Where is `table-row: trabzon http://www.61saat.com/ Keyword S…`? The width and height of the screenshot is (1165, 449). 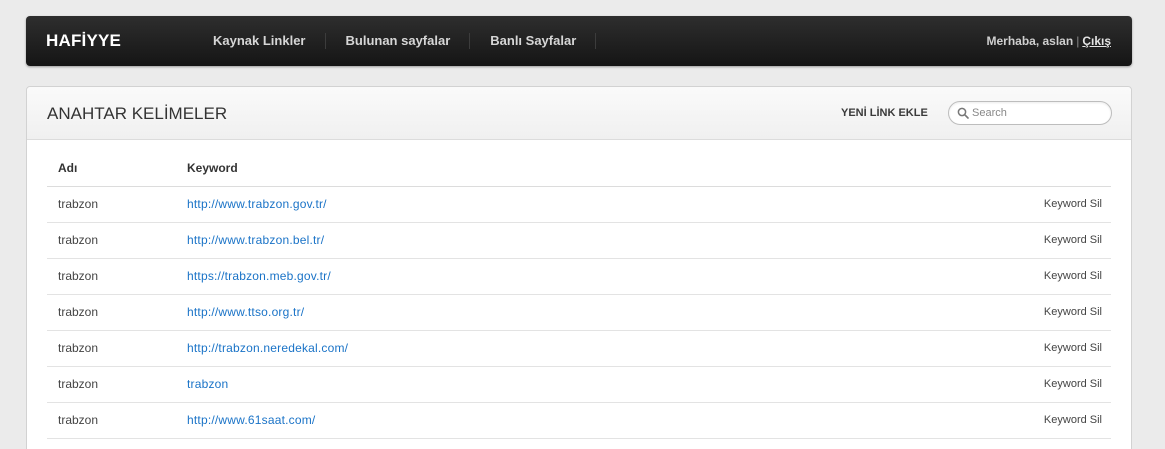
table-row: trabzon http://www.61saat.com/ Keyword S… is located at coordinates (579, 420).